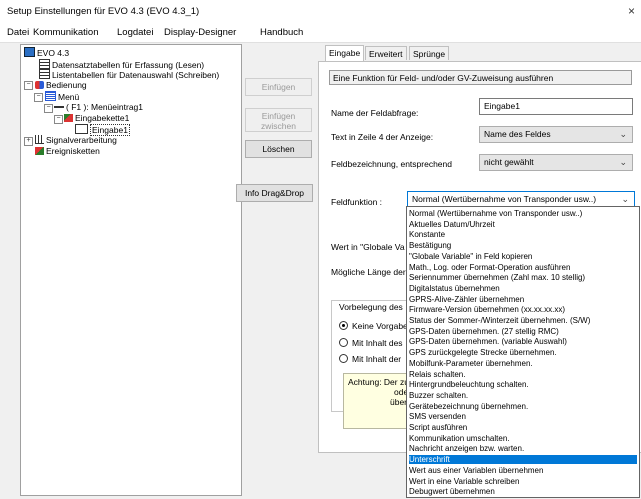  What do you see at coordinates (81, 140) in the screenshot?
I see `tree-label: Signalverarbeitung` at bounding box center [81, 140].